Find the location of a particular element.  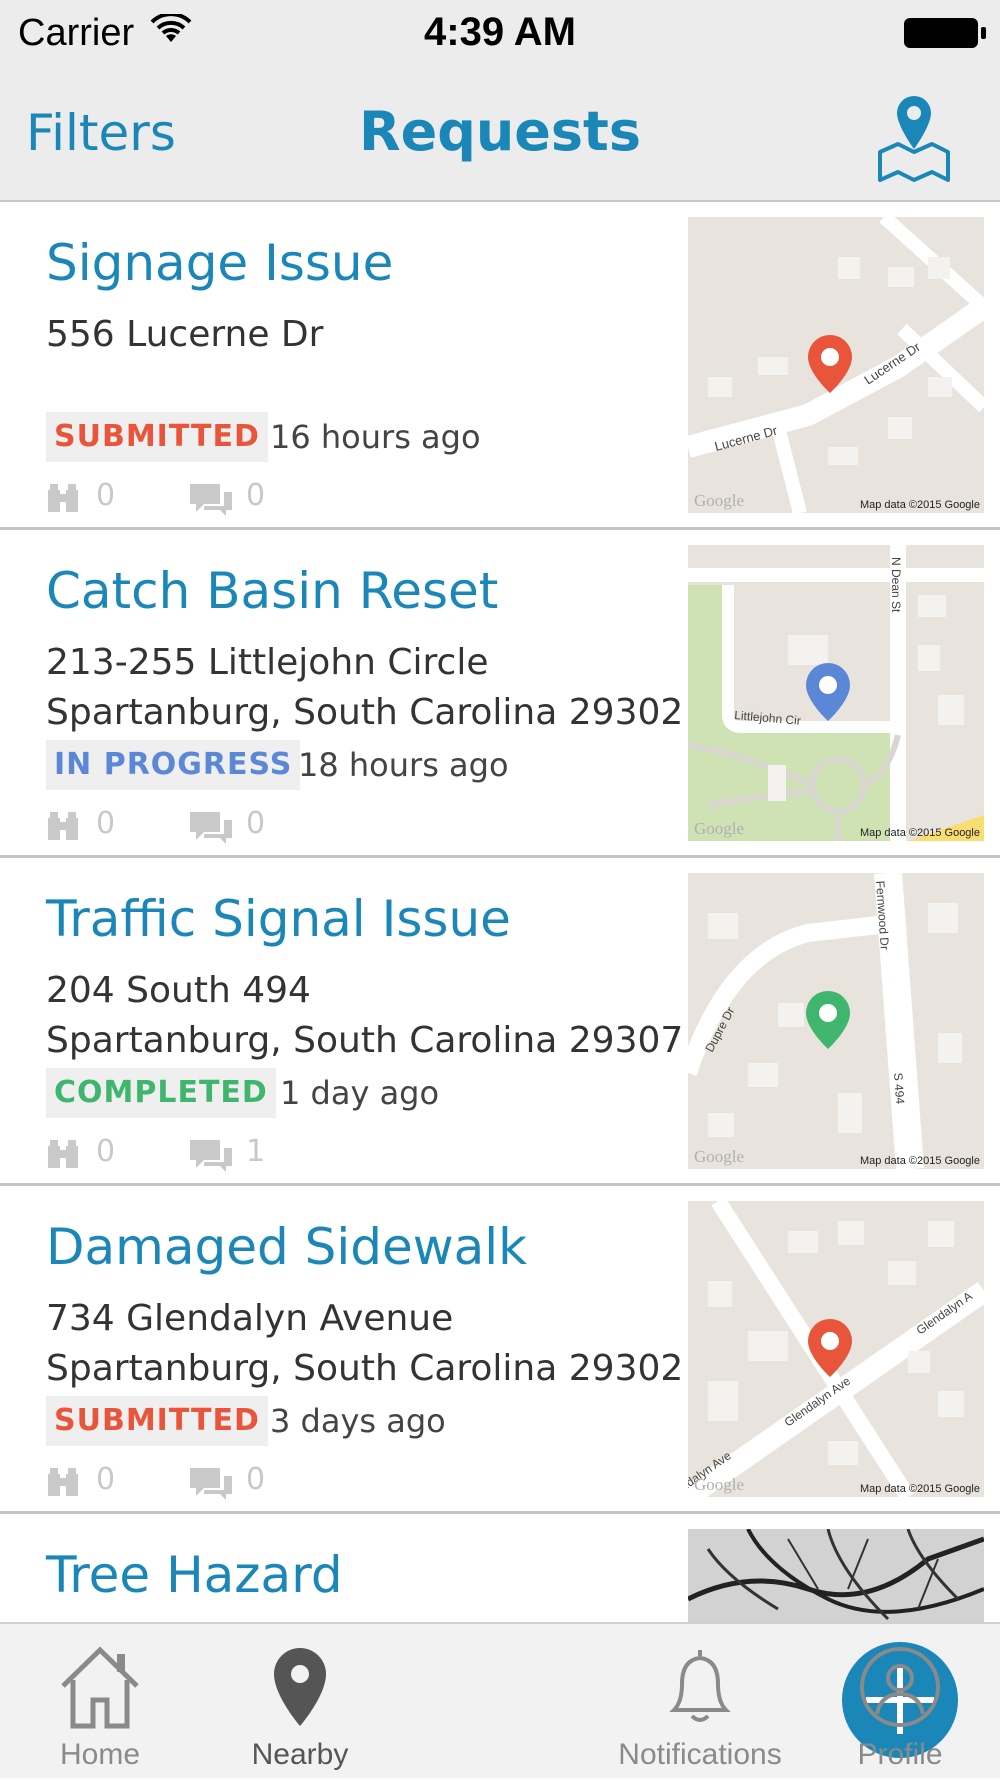

request-time: 16 hours ago is located at coordinates (375, 437).